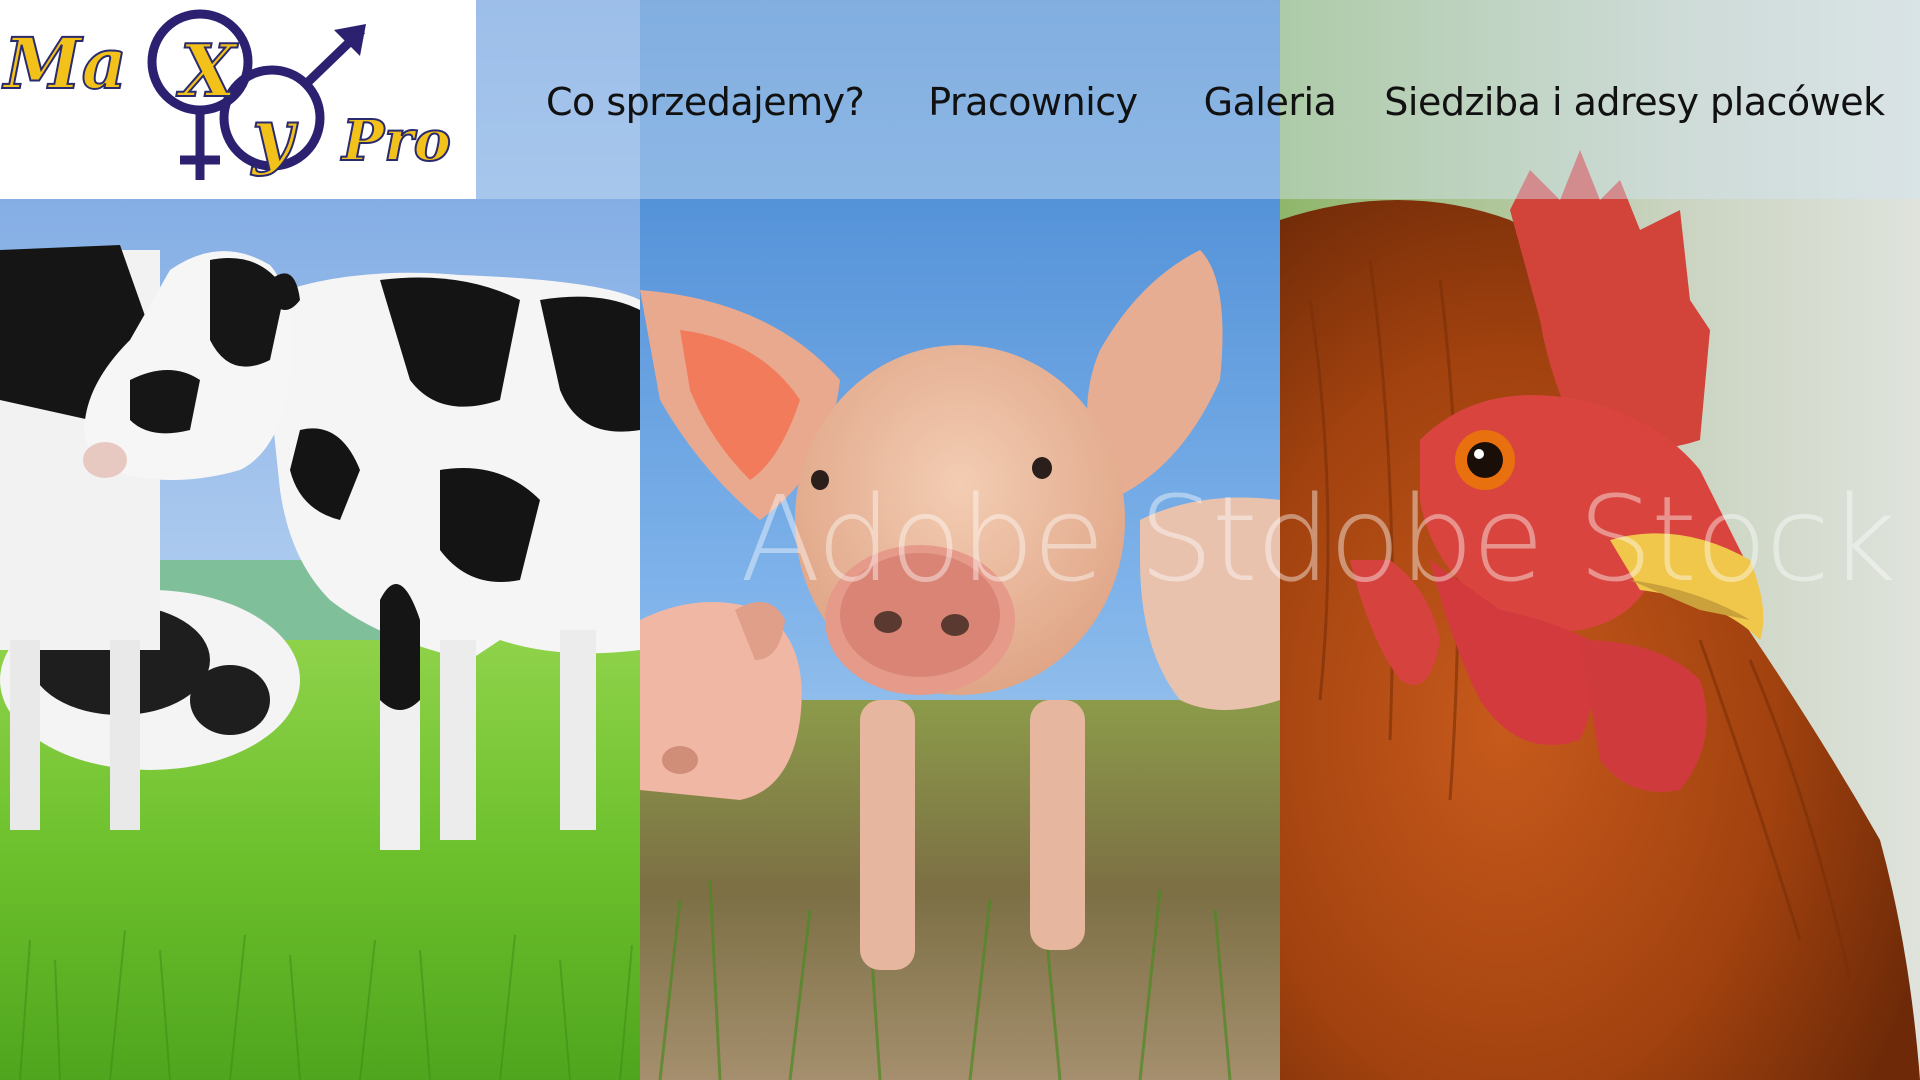 This screenshot has height=1080, width=1920. What do you see at coordinates (395, 141) in the screenshot?
I see `logo-text-pro: Pro` at bounding box center [395, 141].